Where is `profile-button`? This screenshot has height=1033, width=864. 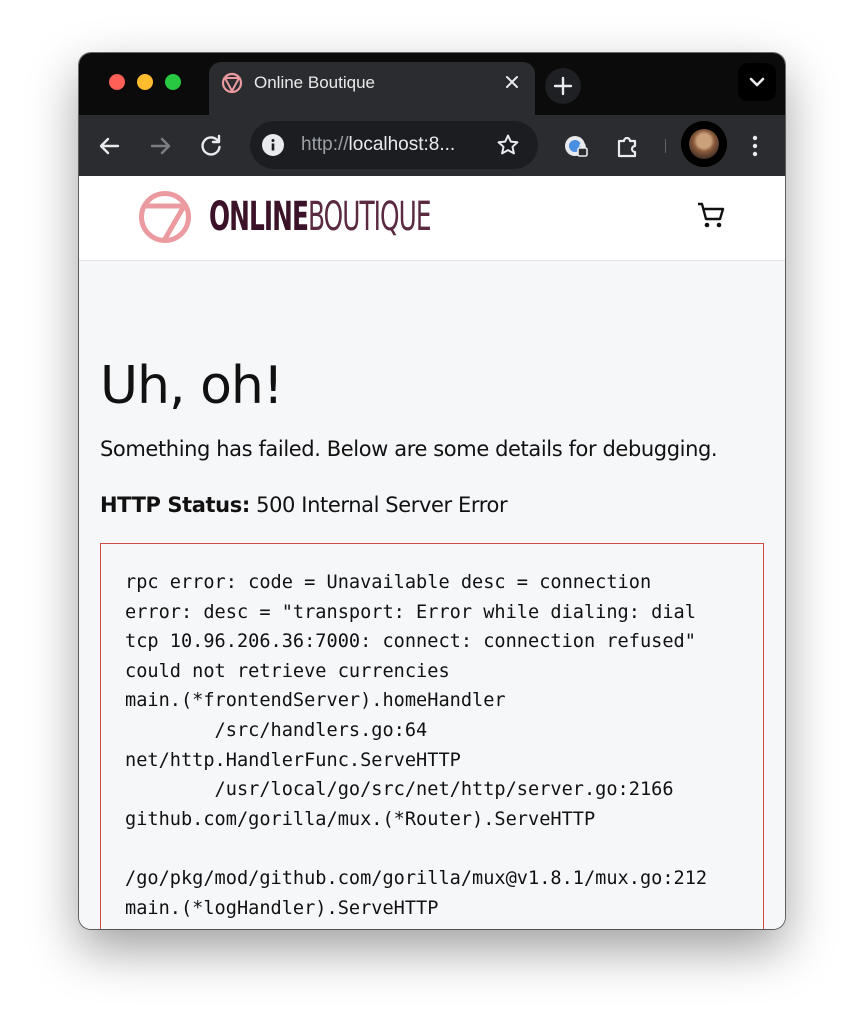 profile-button is located at coordinates (704, 144).